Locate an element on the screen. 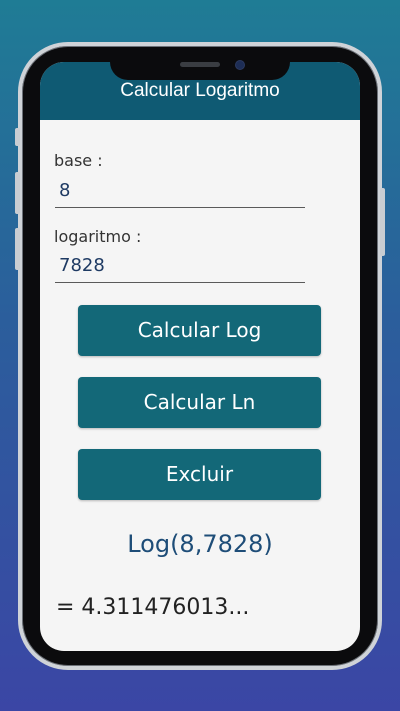  calculate-ln-button: Calcular Ln is located at coordinates (199, 402).